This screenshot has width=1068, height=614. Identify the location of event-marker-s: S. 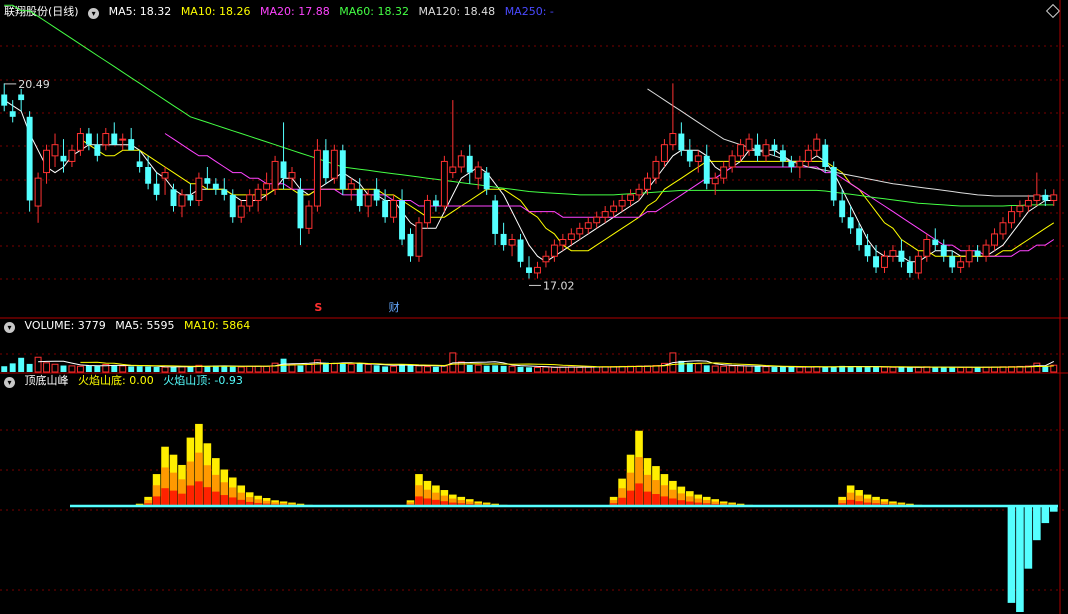
(318, 307).